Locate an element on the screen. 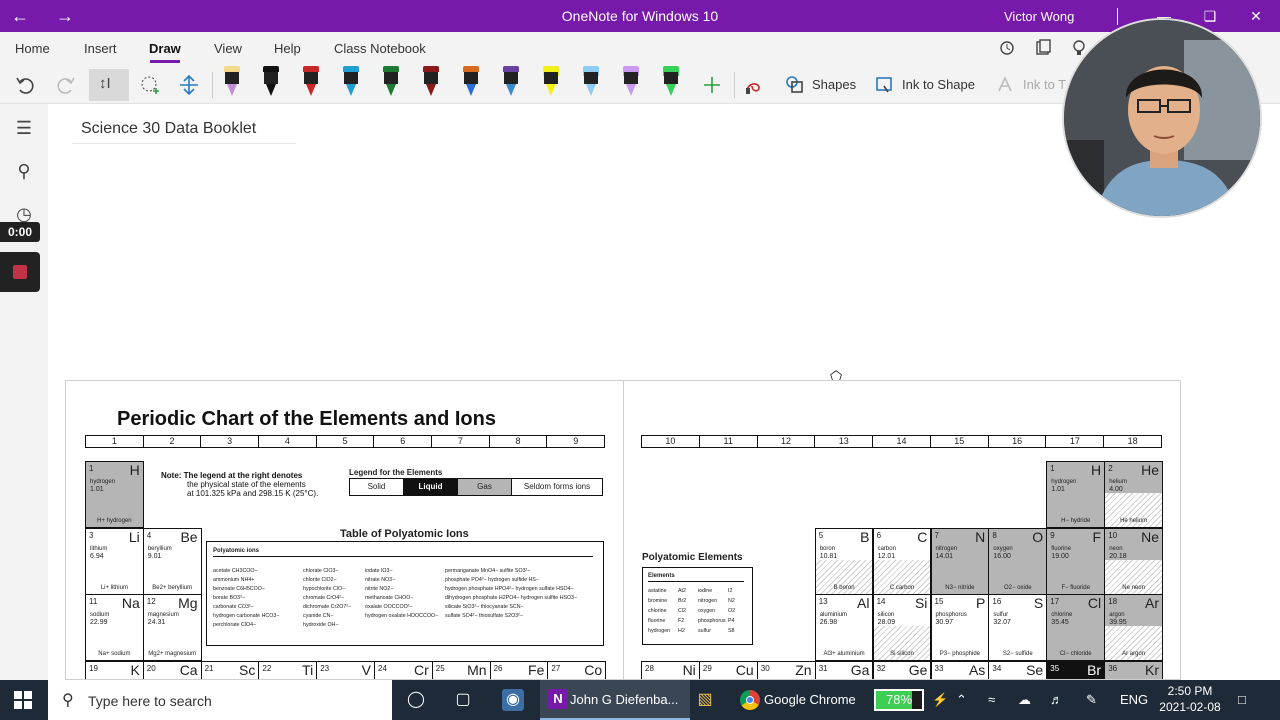  power-plug-icon: ⚡ is located at coordinates (940, 700).